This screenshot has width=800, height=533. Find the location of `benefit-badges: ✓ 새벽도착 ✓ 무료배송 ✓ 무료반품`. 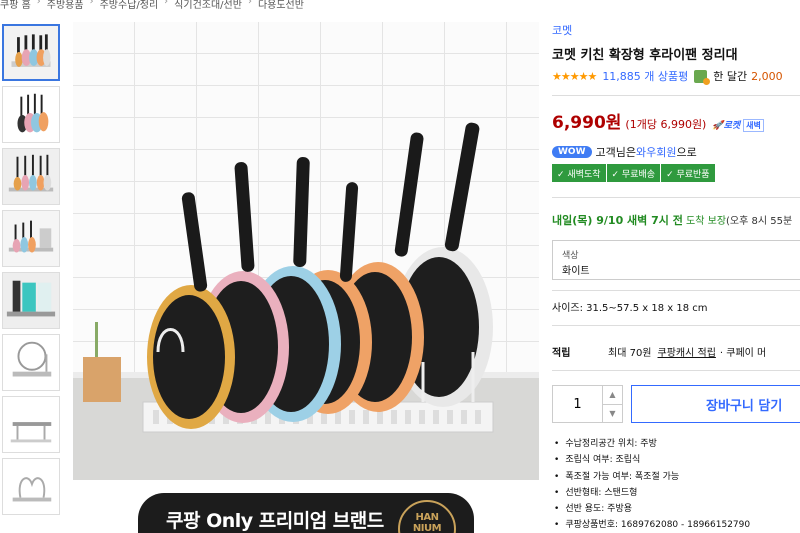

benefit-badges: ✓ 새벽도착 ✓ 무료배송 ✓ 무료반품 is located at coordinates (634, 173).